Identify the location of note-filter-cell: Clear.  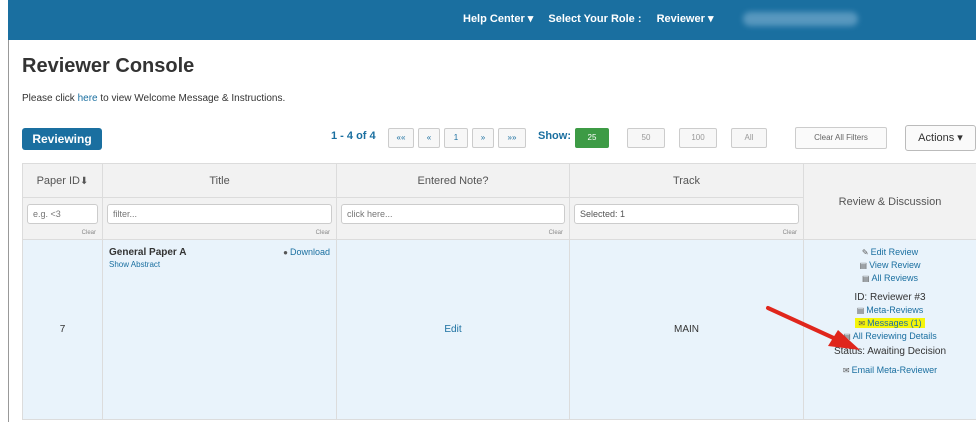
(453, 218).